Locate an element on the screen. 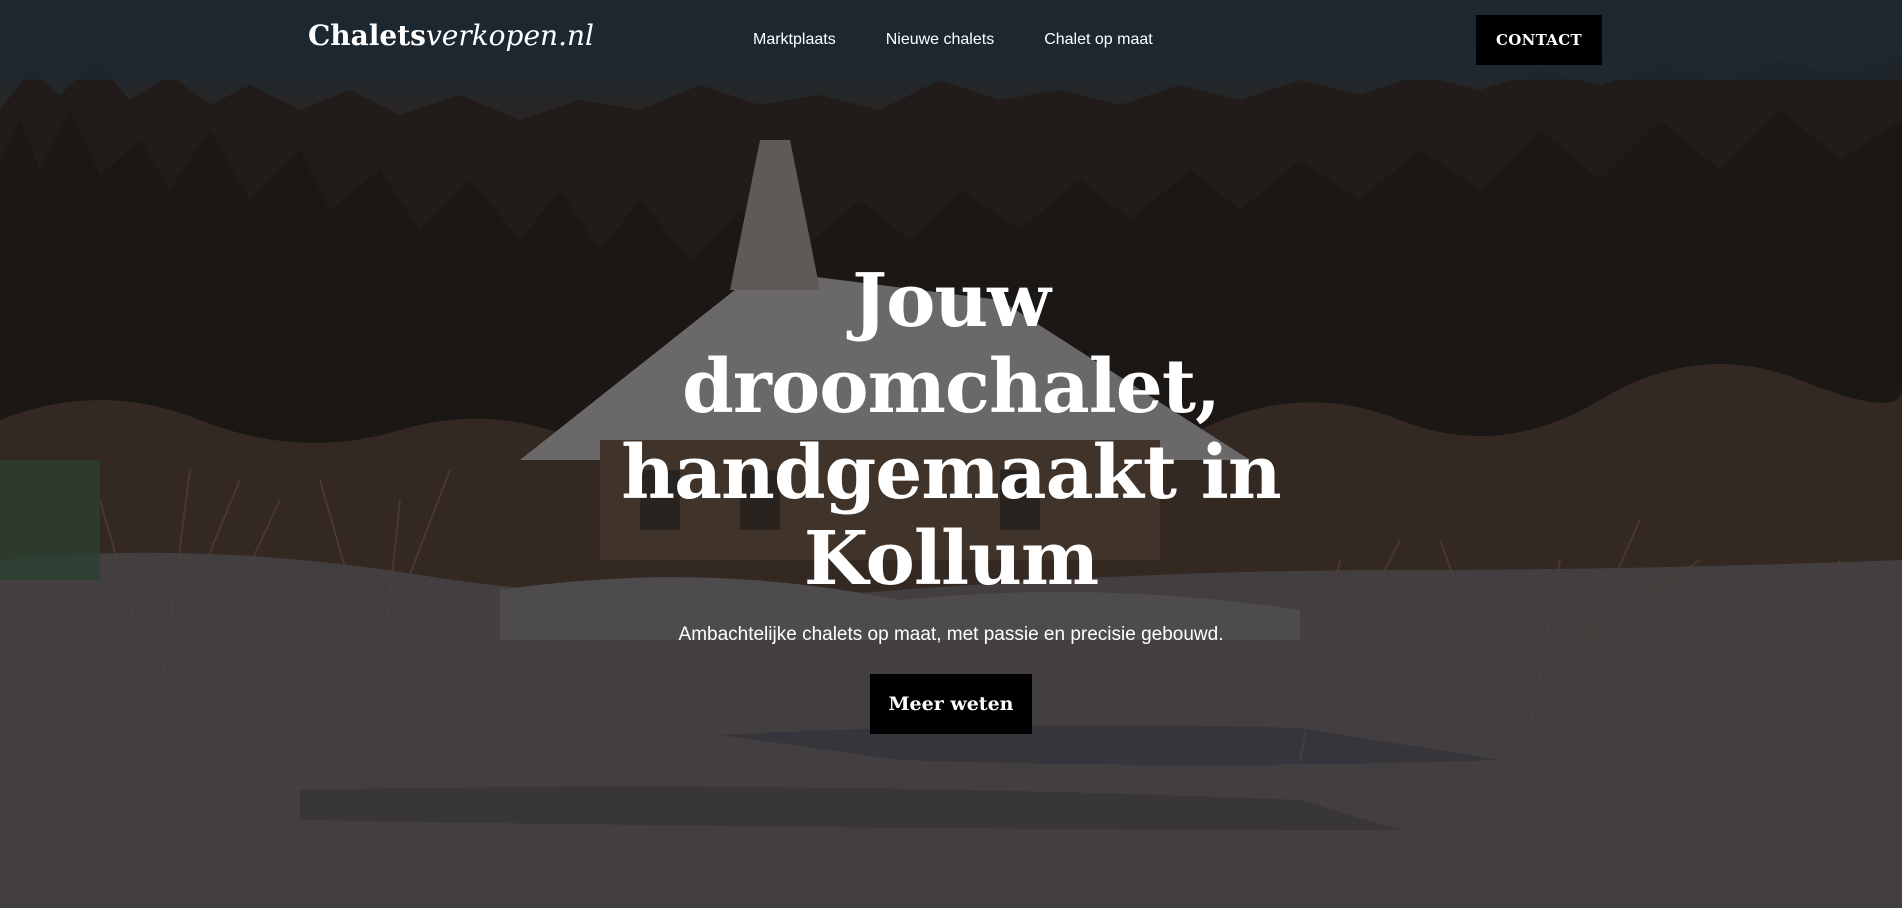 The image size is (1902, 908). logo-italic-text: verkopen.nl is located at coordinates (509, 35).